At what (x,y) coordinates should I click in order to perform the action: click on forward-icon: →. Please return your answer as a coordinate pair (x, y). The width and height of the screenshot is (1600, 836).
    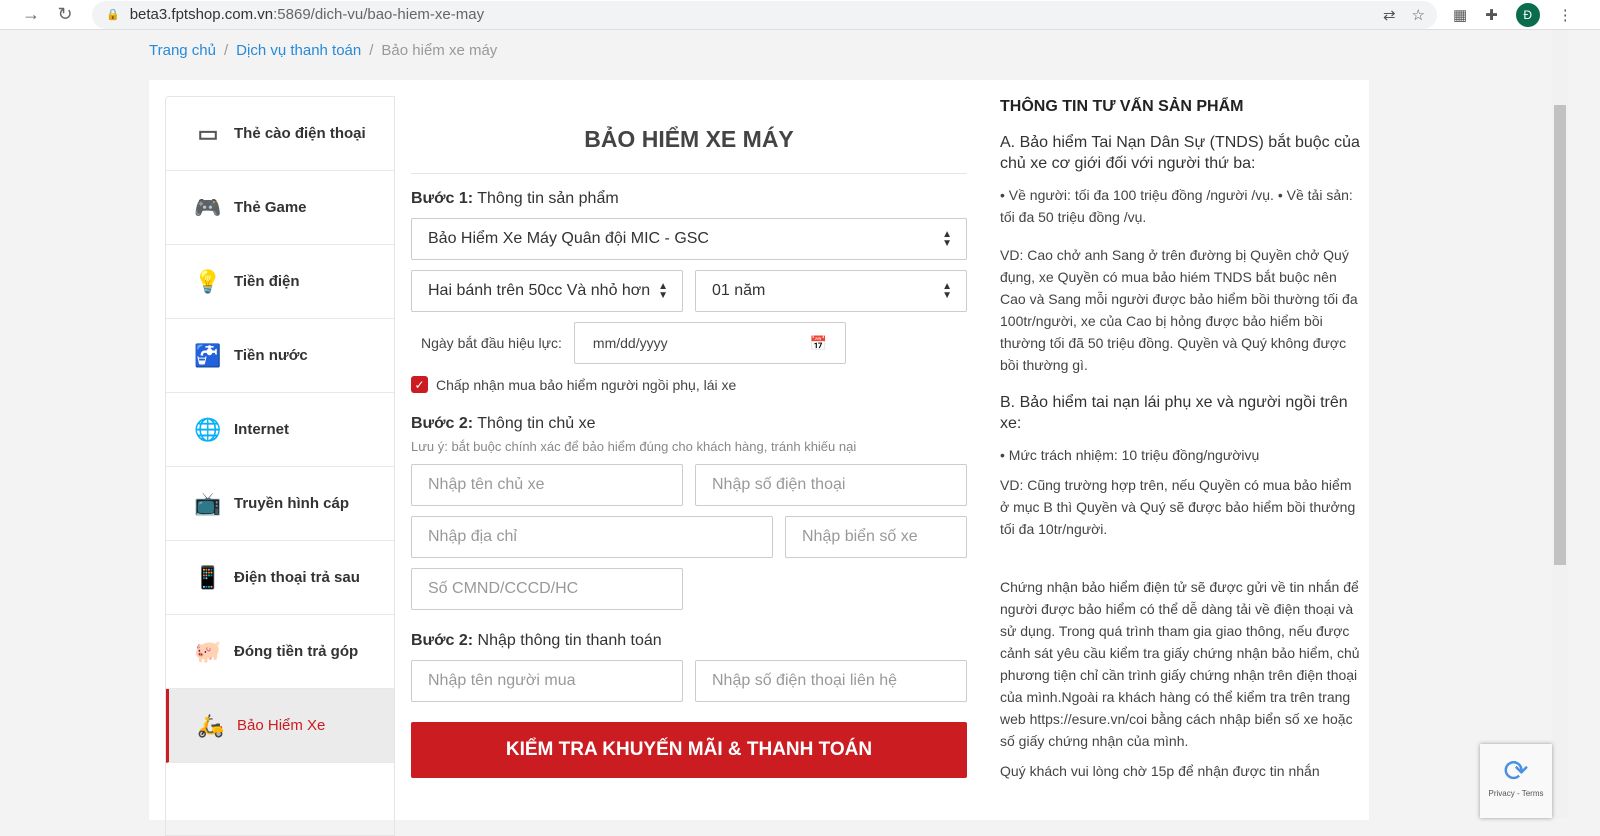
    Looking at the image, I should click on (31, 14).